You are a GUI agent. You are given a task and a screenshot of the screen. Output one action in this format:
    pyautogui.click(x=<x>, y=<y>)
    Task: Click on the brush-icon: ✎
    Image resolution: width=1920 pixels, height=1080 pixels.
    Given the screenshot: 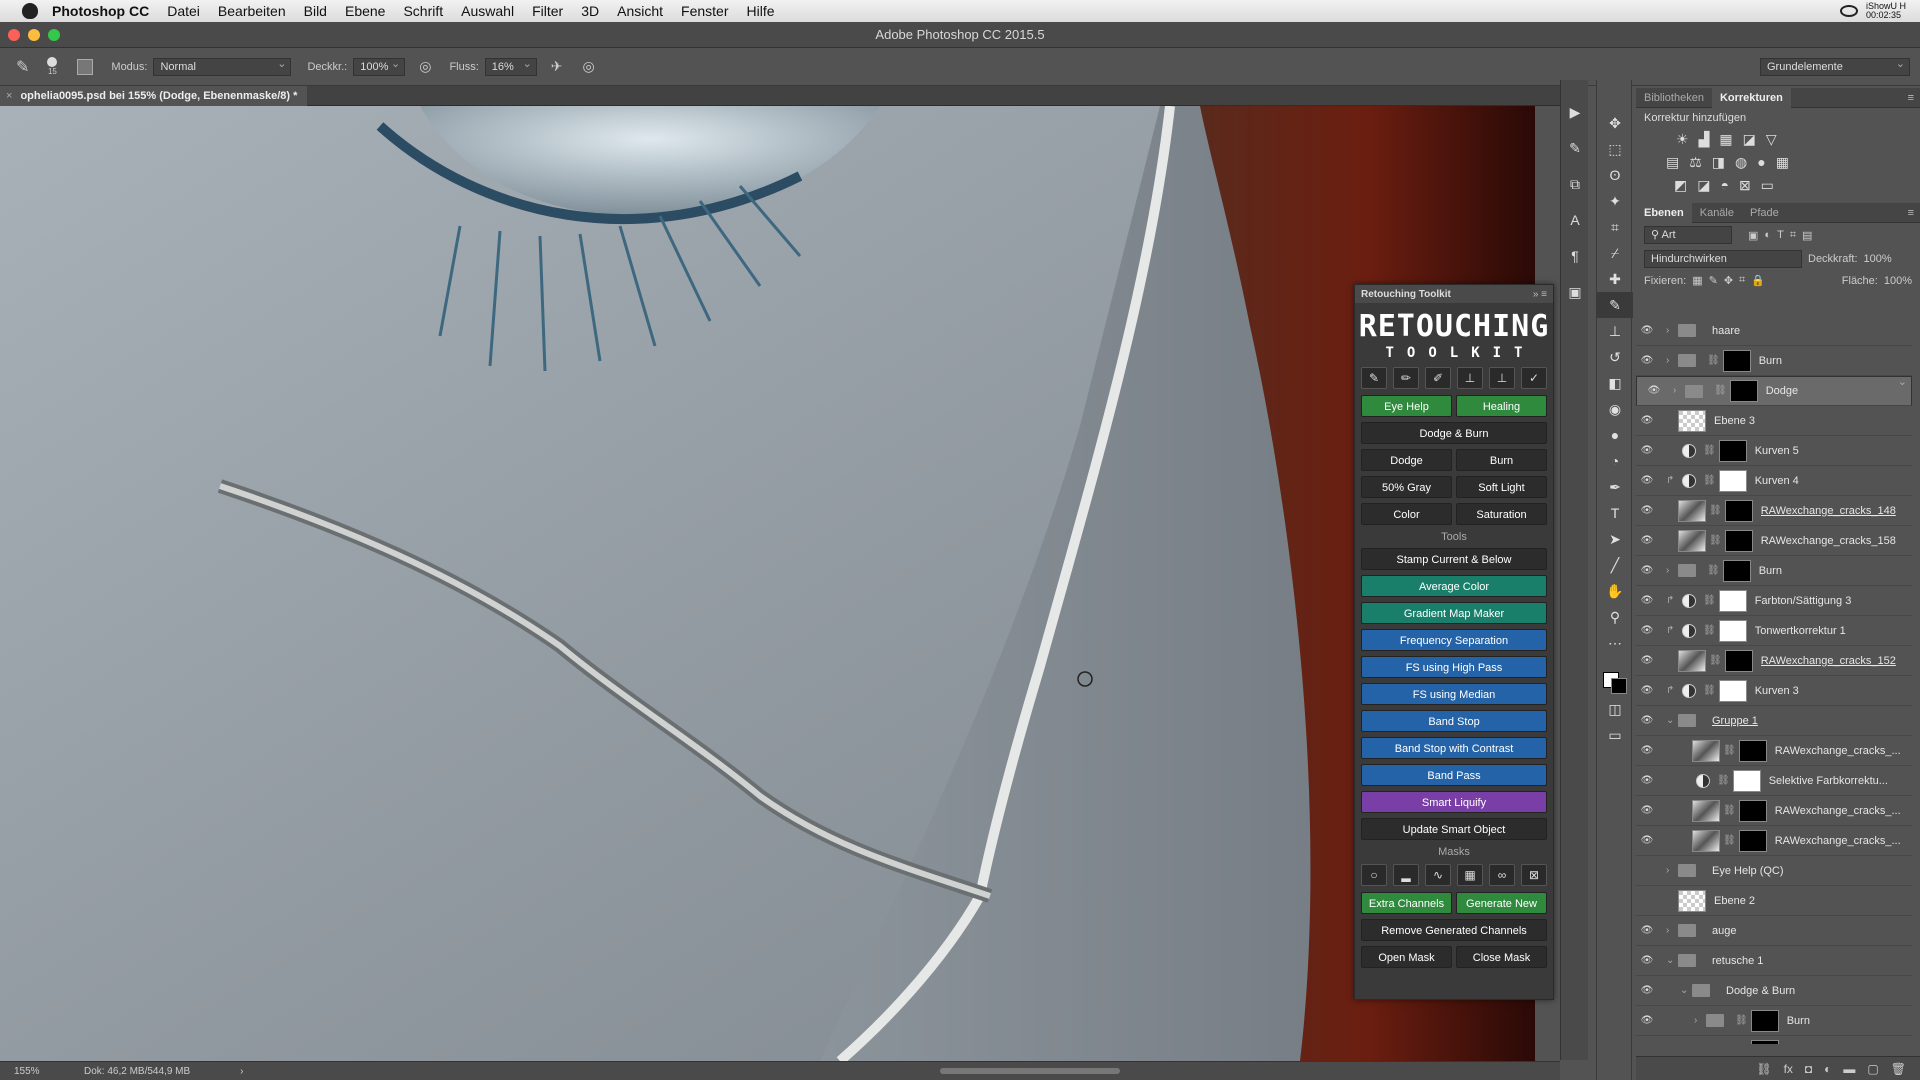 What is the action you would take?
    pyautogui.click(x=1374, y=378)
    